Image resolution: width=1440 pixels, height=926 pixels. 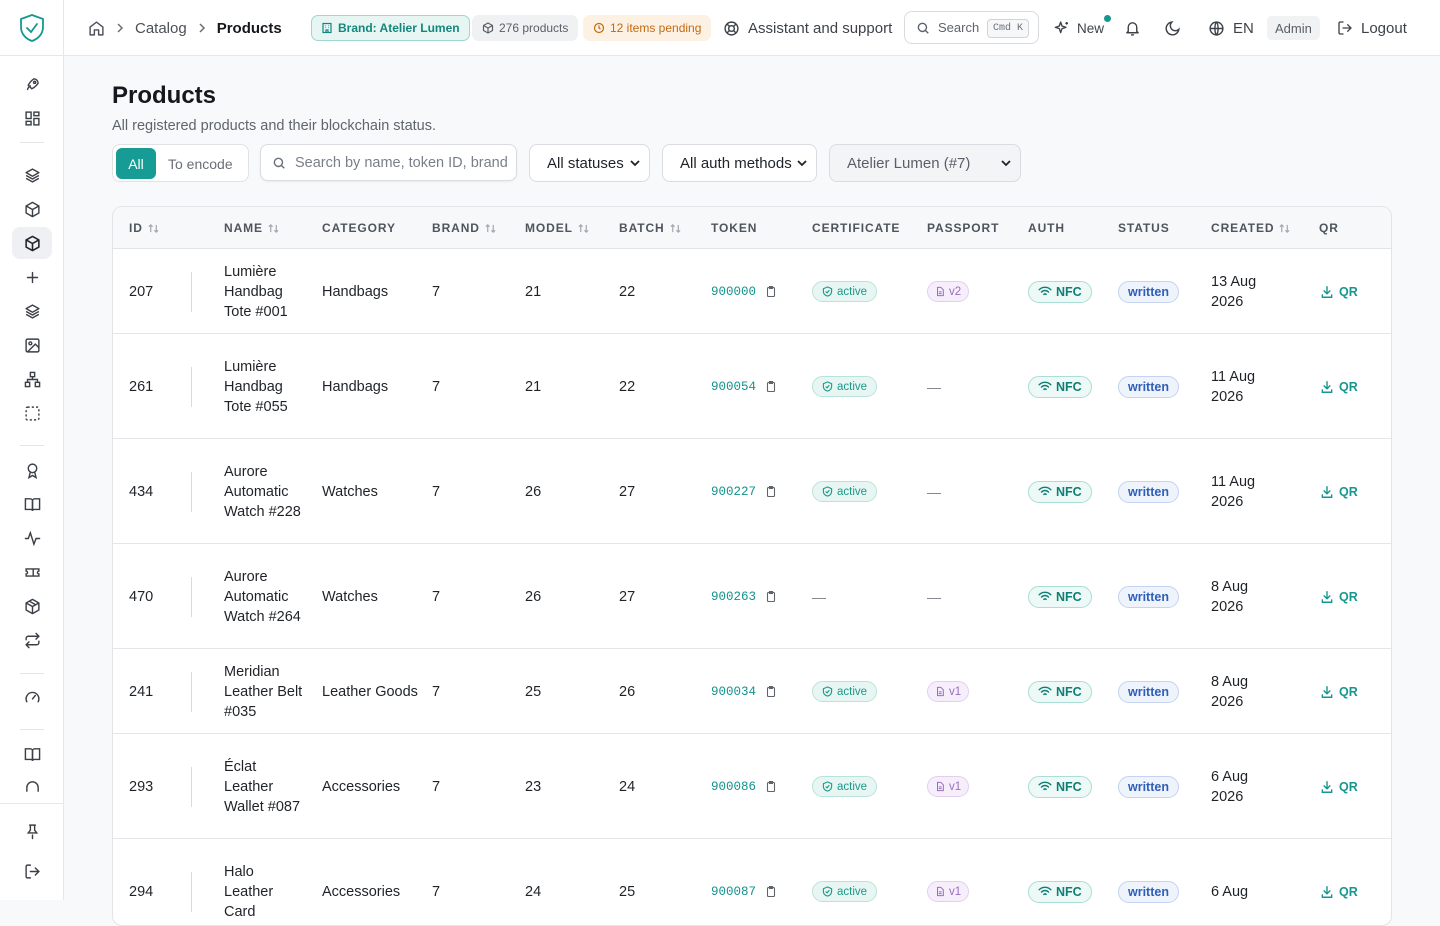 What do you see at coordinates (390, 28) in the screenshot?
I see `brand-pill: Brand: Atelier Lumen` at bounding box center [390, 28].